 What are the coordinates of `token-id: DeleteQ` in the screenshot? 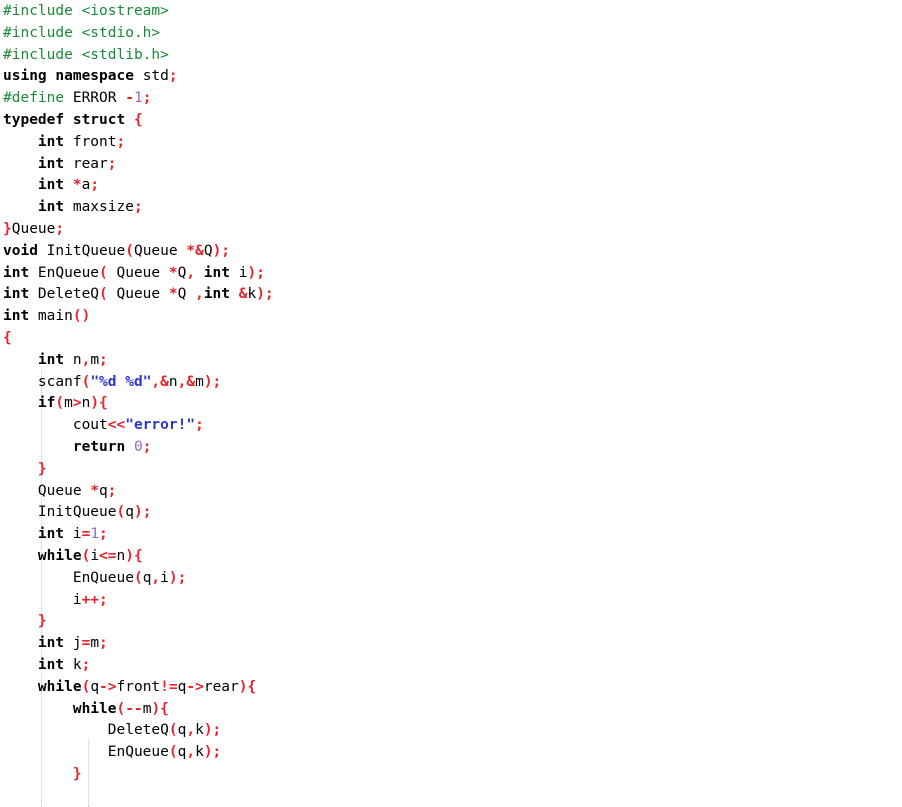 It's located at (68, 294).